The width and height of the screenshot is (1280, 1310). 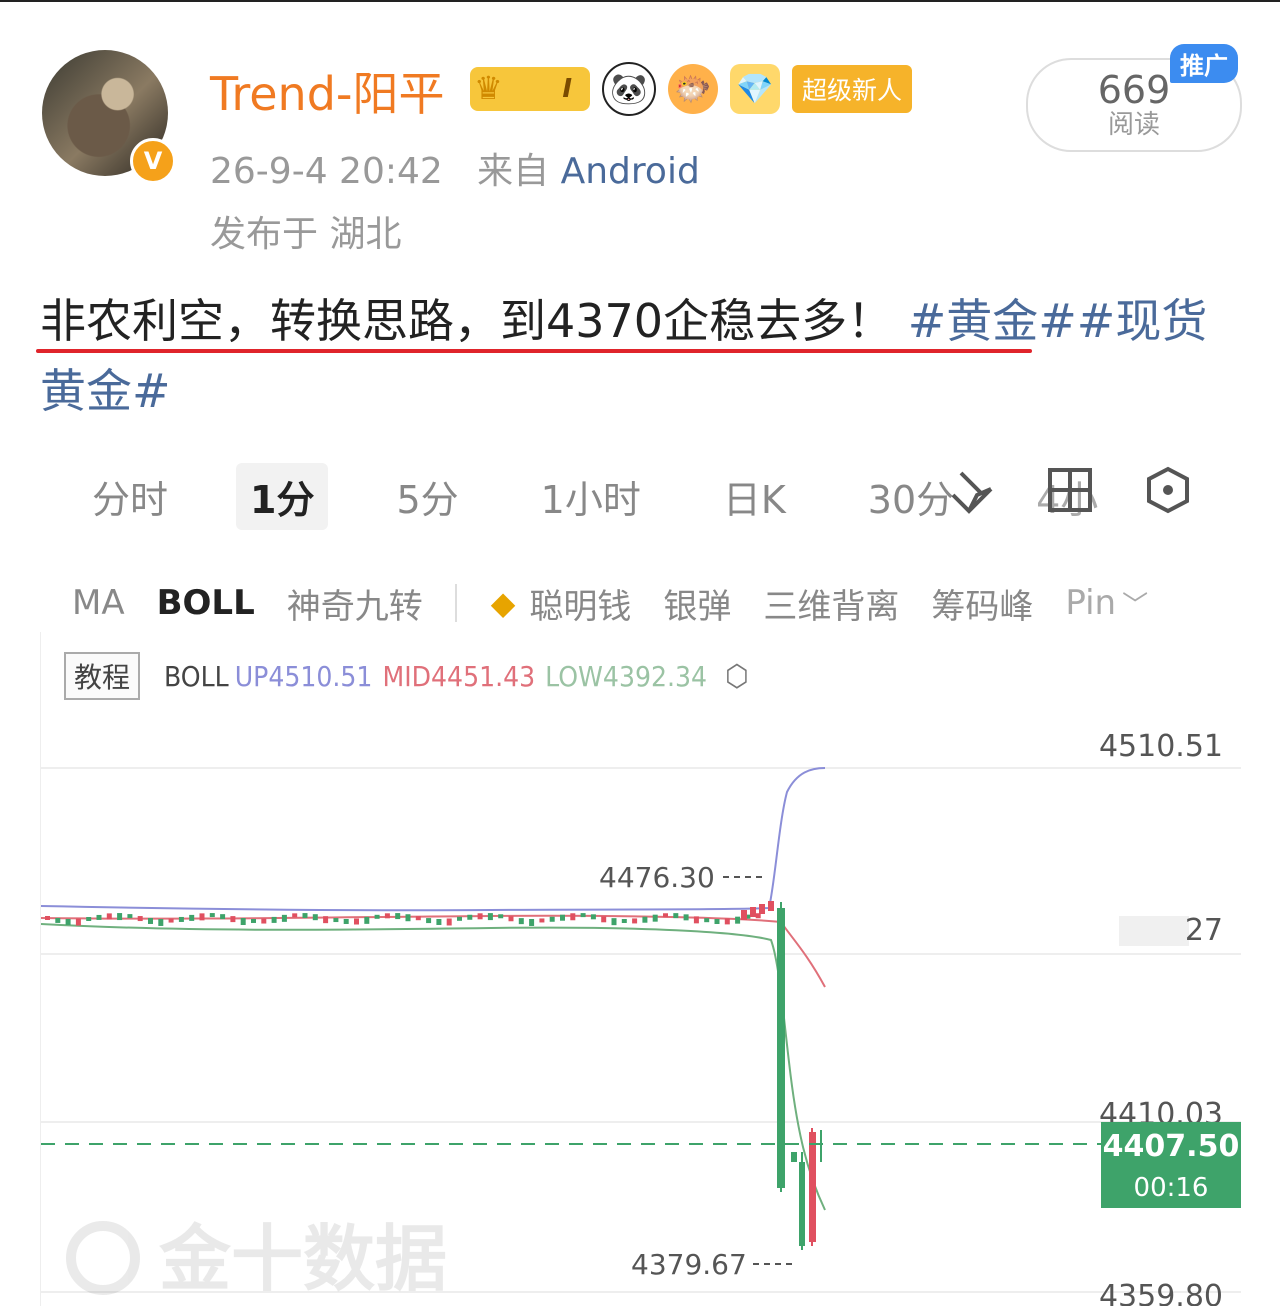 I want to click on username: Trend-阳平, so click(x=327, y=91).